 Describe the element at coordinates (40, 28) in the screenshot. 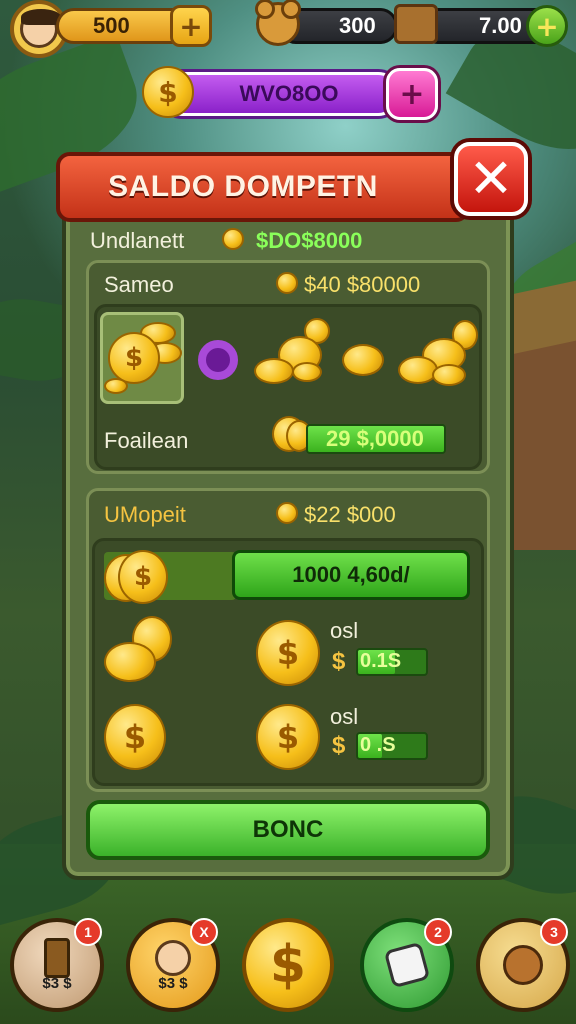

I see `avatar-face-icon` at that location.